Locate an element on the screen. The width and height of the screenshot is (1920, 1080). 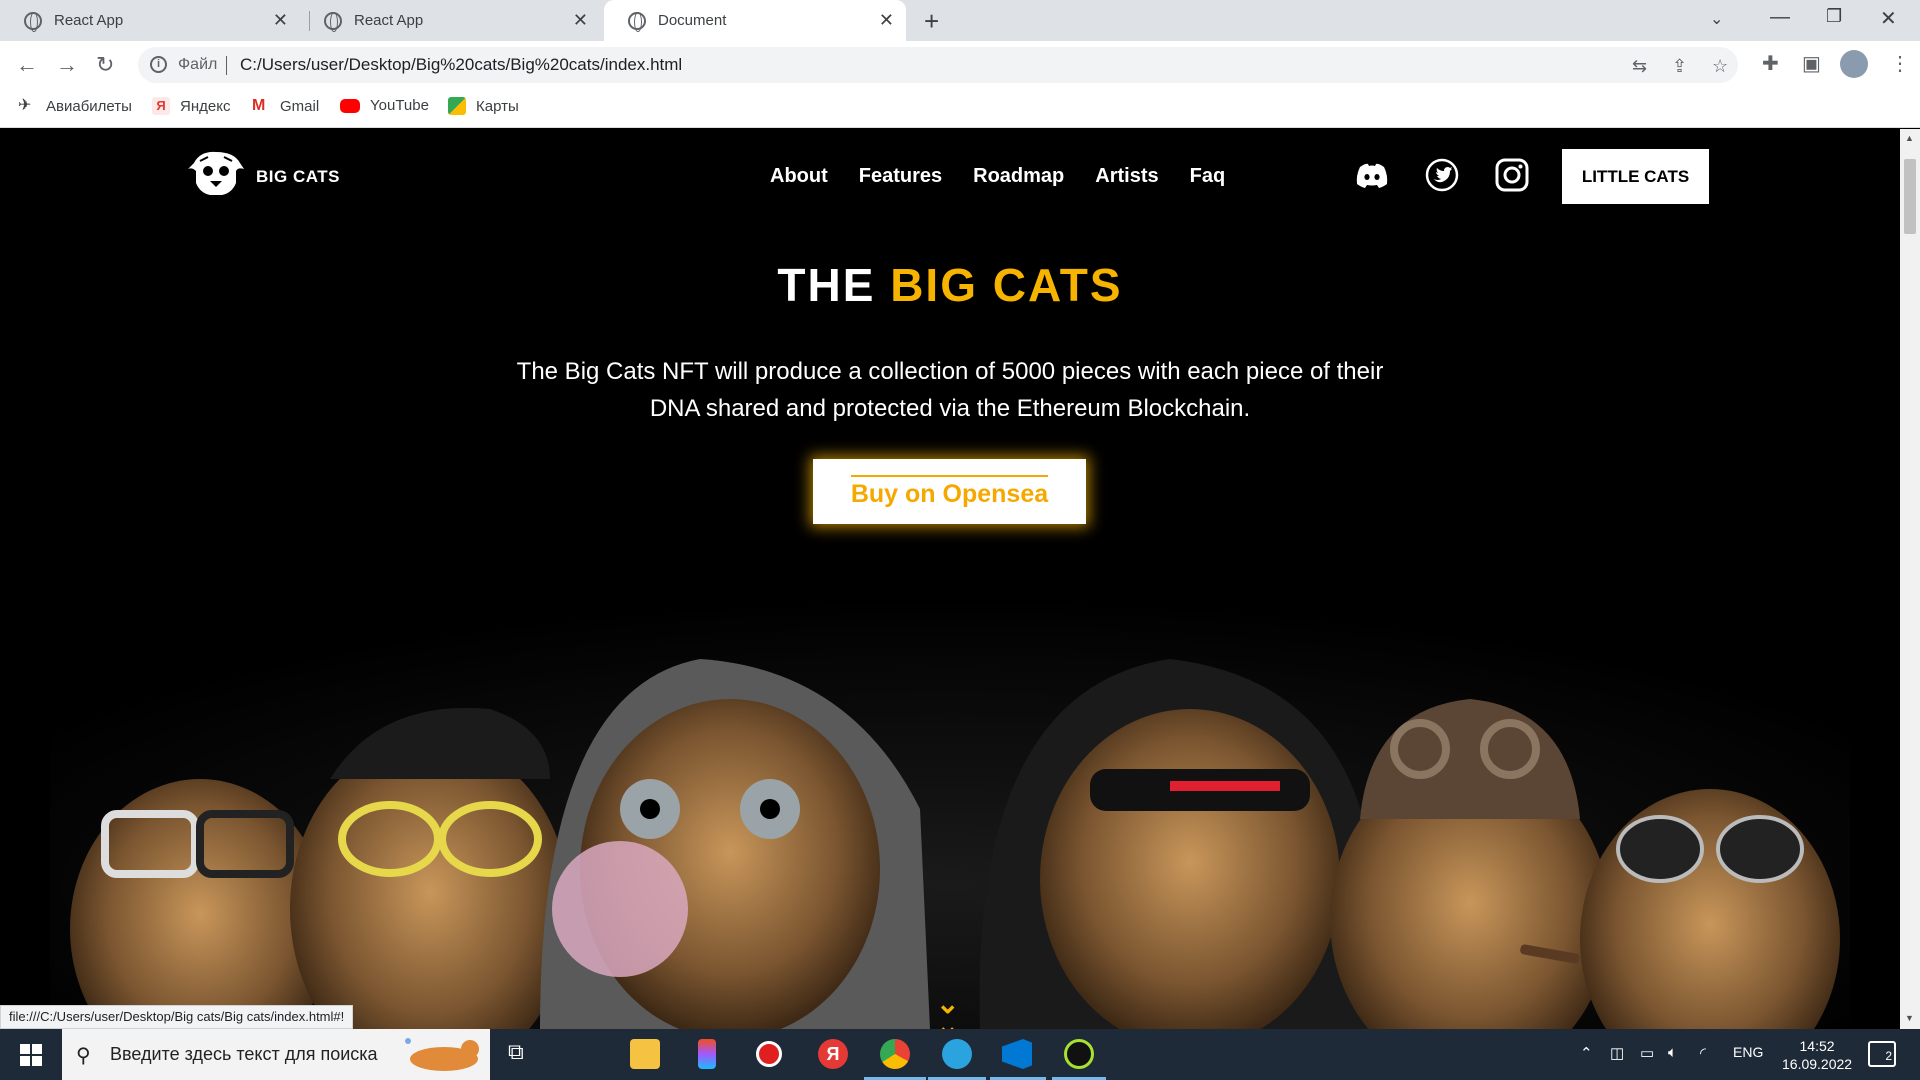
bookmark-maps: Карты is located at coordinates (483, 106).